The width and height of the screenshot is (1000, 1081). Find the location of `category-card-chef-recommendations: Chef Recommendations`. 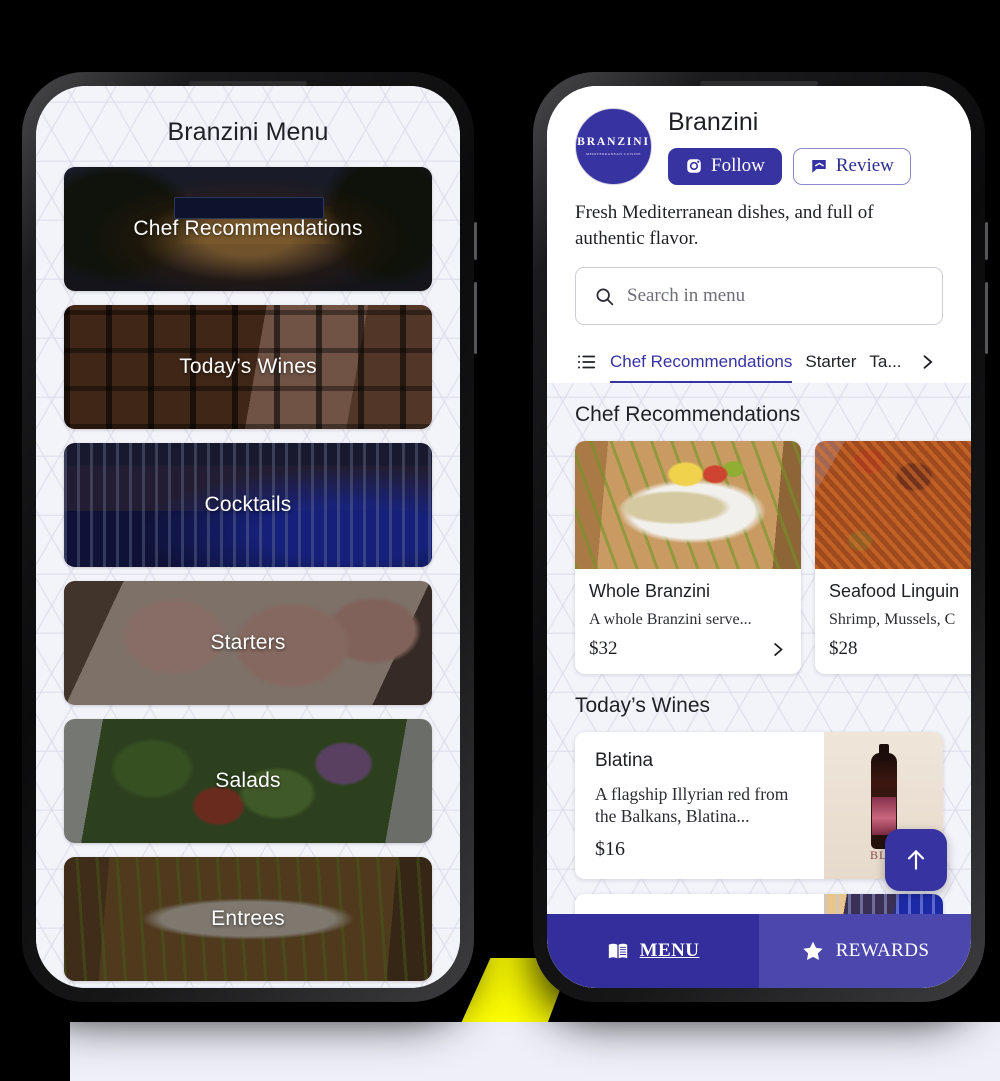

category-card-chef-recommendations: Chef Recommendations is located at coordinates (248, 229).